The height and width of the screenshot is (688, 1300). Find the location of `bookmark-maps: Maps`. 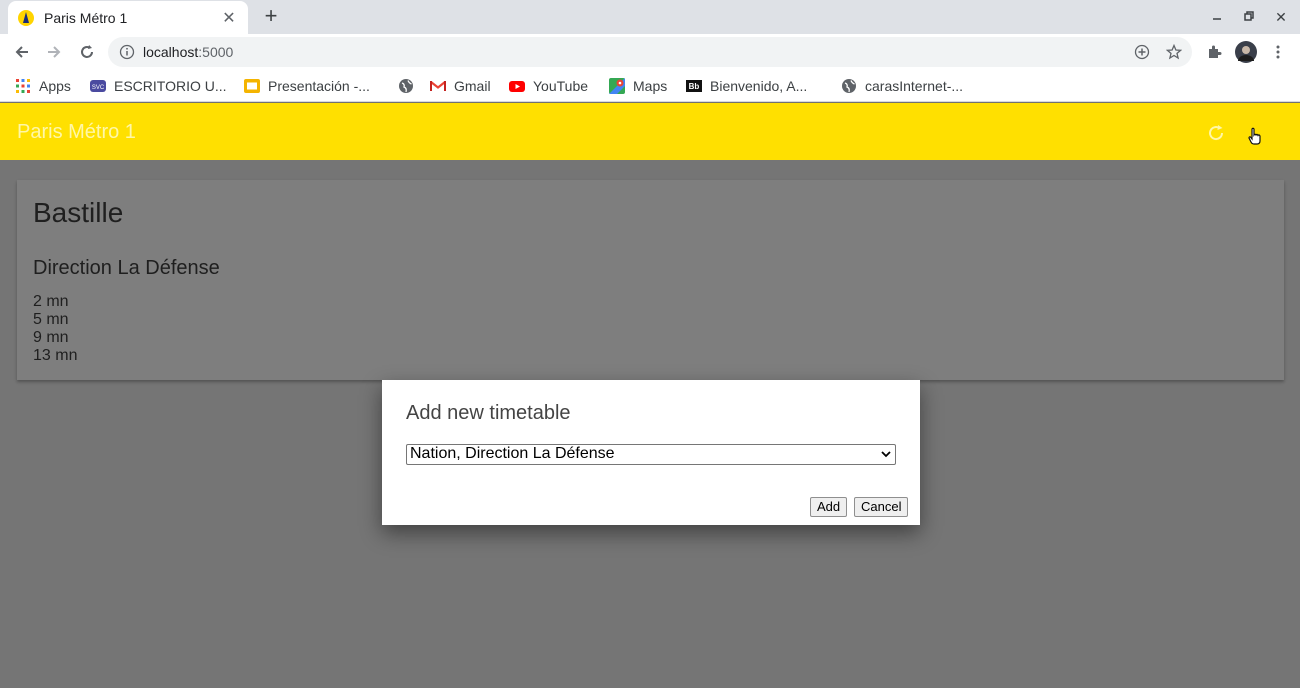

bookmark-maps: Maps is located at coordinates (638, 86).